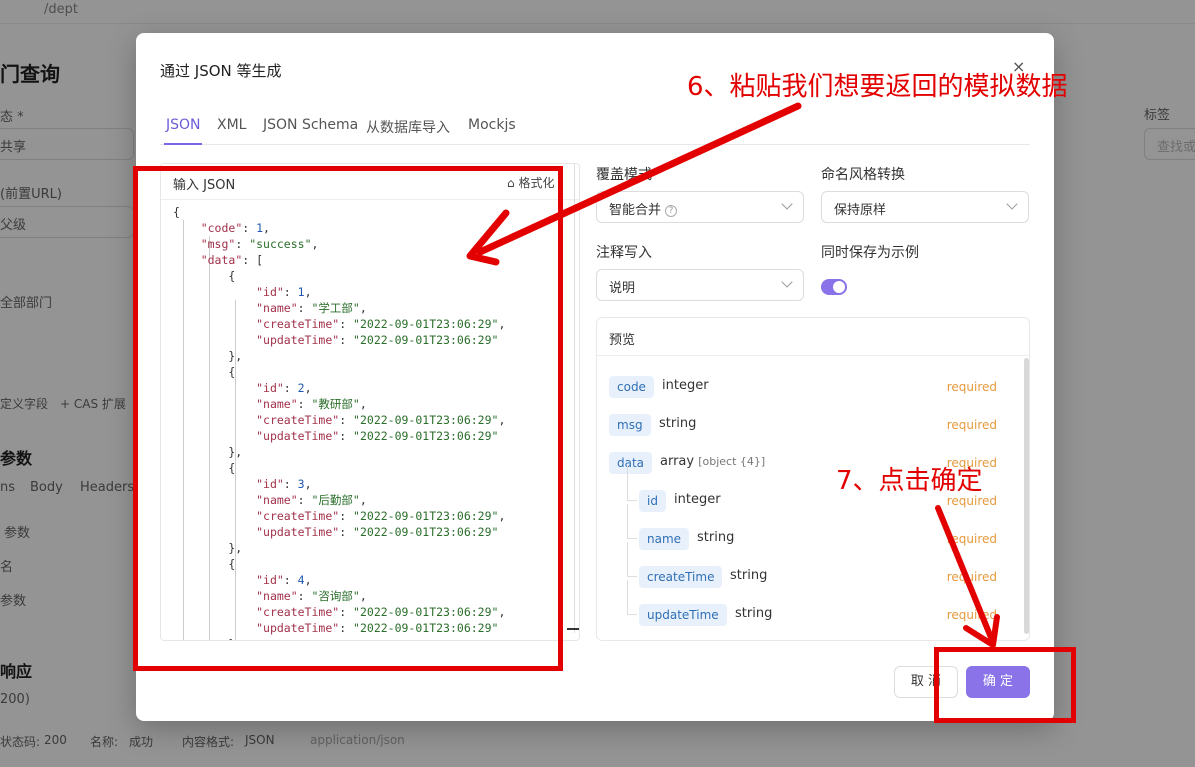 The height and width of the screenshot is (767, 1195). Describe the element at coordinates (488, 237) in the screenshot. I see `arrow-to-editor-head` at that location.